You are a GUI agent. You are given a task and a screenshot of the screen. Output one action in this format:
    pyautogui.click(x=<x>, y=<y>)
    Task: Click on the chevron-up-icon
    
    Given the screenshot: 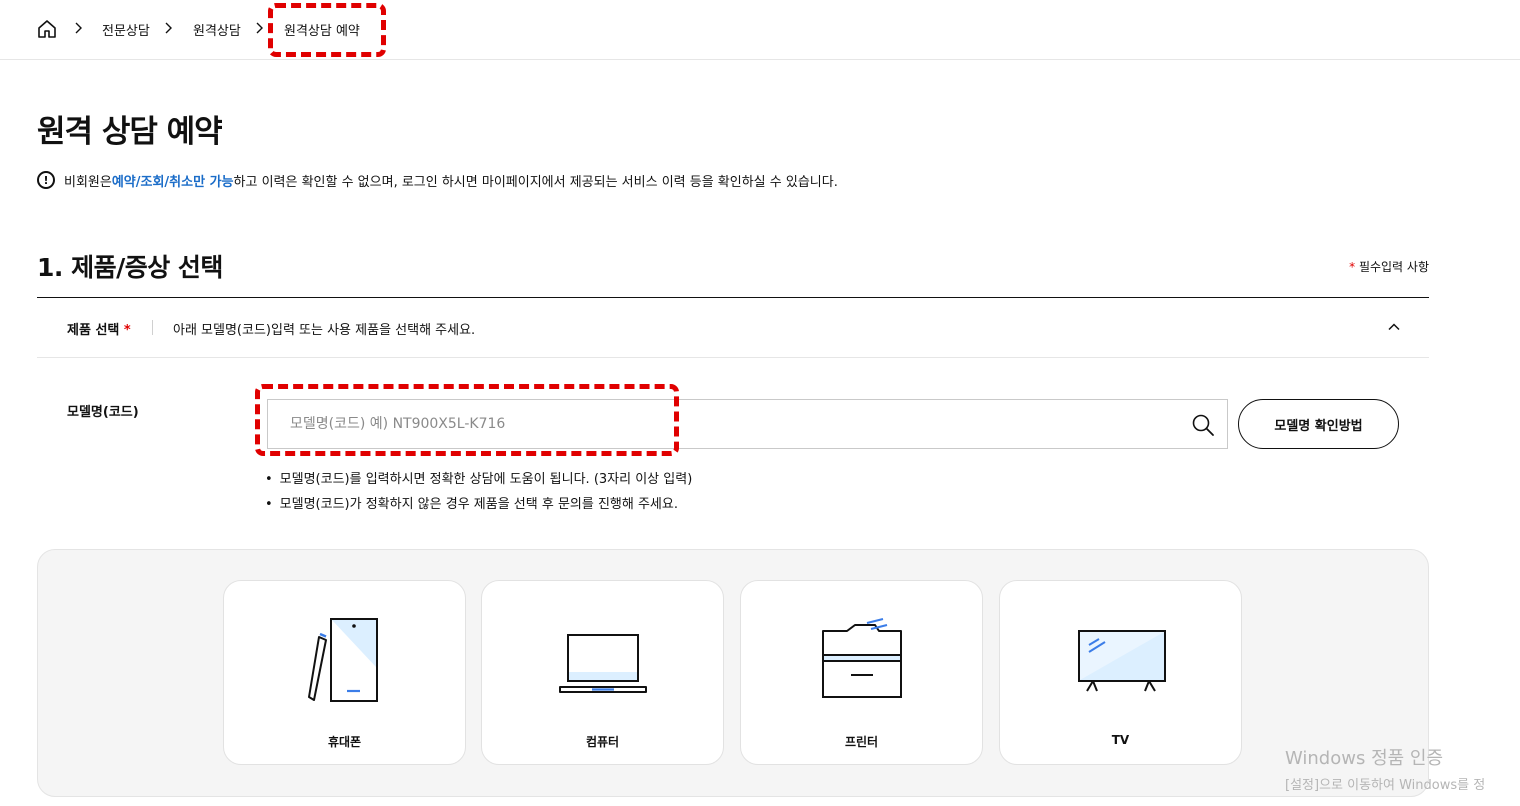 What is the action you would take?
    pyautogui.click(x=1394, y=327)
    